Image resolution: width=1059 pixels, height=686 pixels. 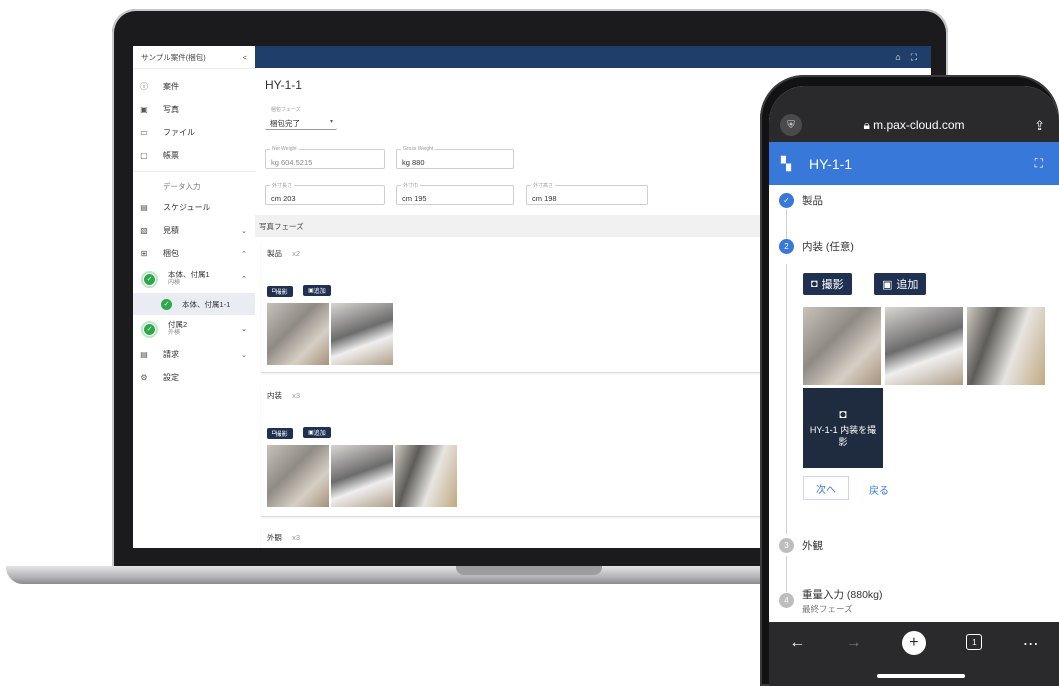 I want to click on calendar-icon: ▤, so click(x=144, y=207).